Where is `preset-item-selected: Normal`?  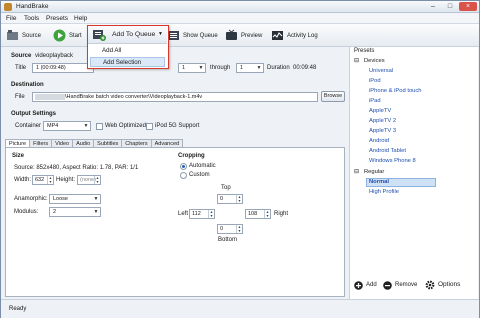 preset-item-selected: Normal is located at coordinates (379, 182).